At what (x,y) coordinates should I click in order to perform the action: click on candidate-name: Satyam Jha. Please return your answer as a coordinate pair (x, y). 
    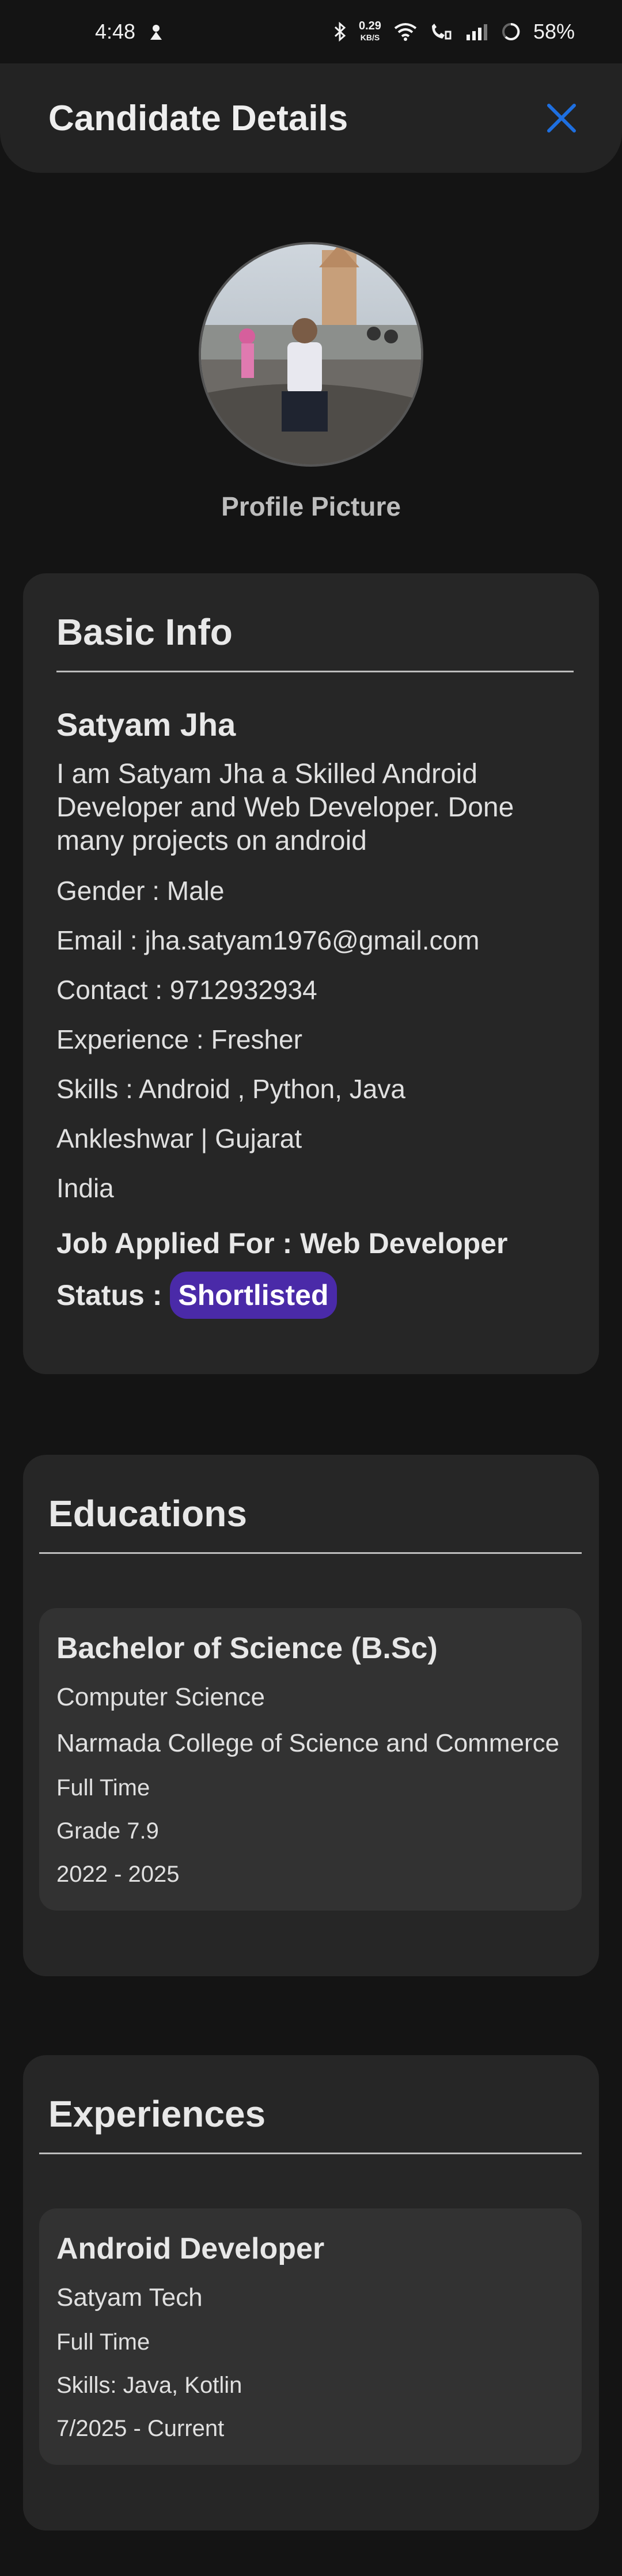
    Looking at the image, I should click on (146, 724).